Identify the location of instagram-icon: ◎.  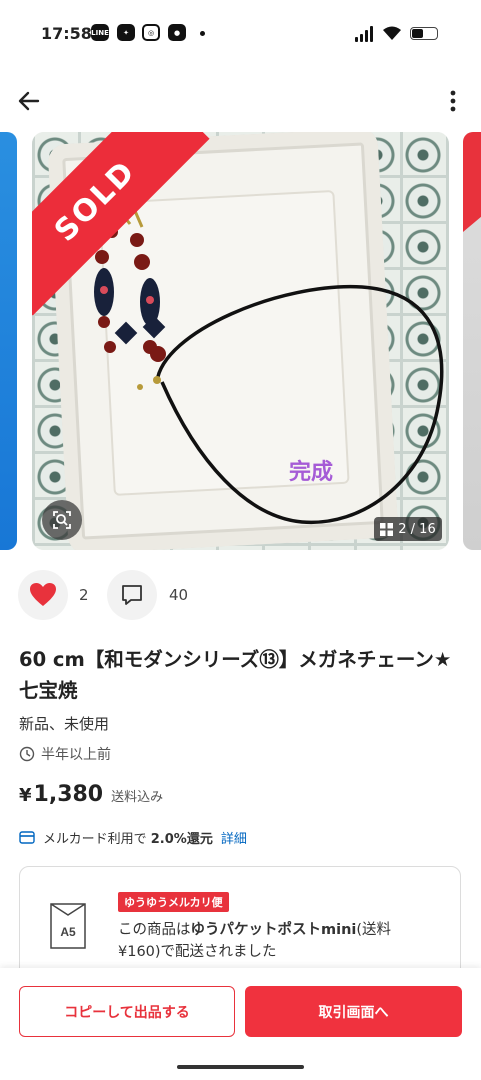
(151, 32).